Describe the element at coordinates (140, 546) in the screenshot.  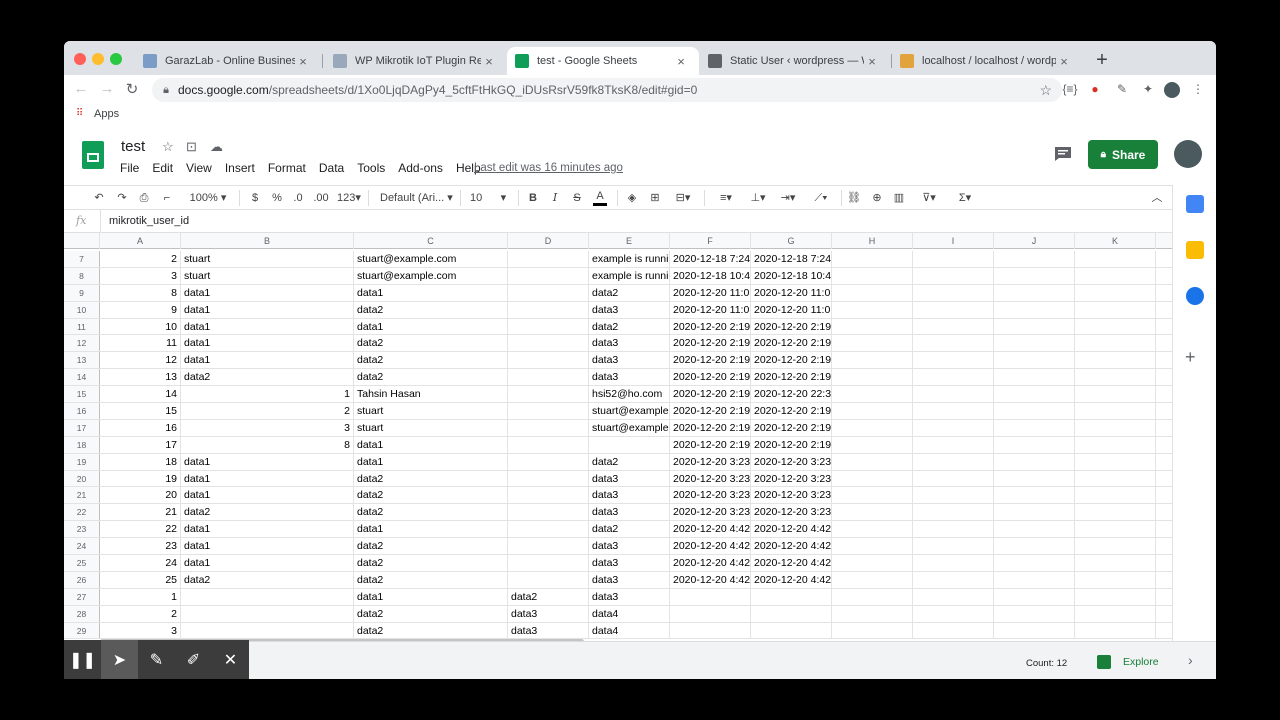
I see `table-cell: 23` at that location.